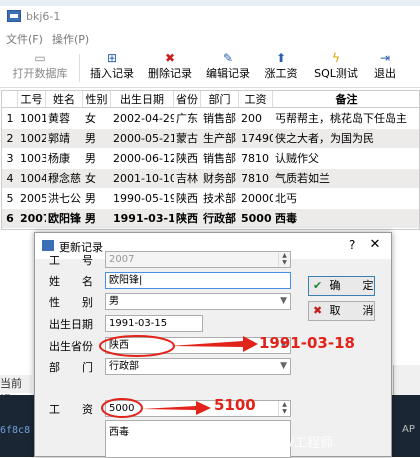 The image size is (420, 458). What do you see at coordinates (252, 443) in the screenshot?
I see `watermark: CSDN @会洗碗的CV工程师` at bounding box center [252, 443].